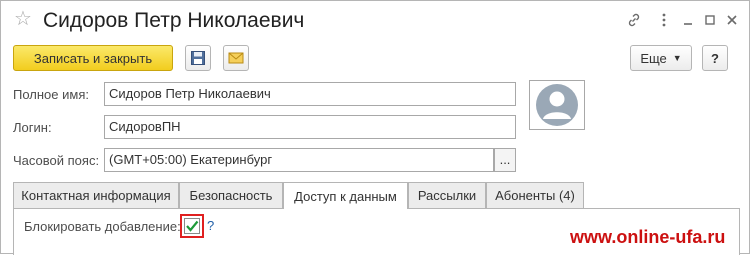 This screenshot has height=255, width=750. I want to click on user-photo, so click(557, 105).